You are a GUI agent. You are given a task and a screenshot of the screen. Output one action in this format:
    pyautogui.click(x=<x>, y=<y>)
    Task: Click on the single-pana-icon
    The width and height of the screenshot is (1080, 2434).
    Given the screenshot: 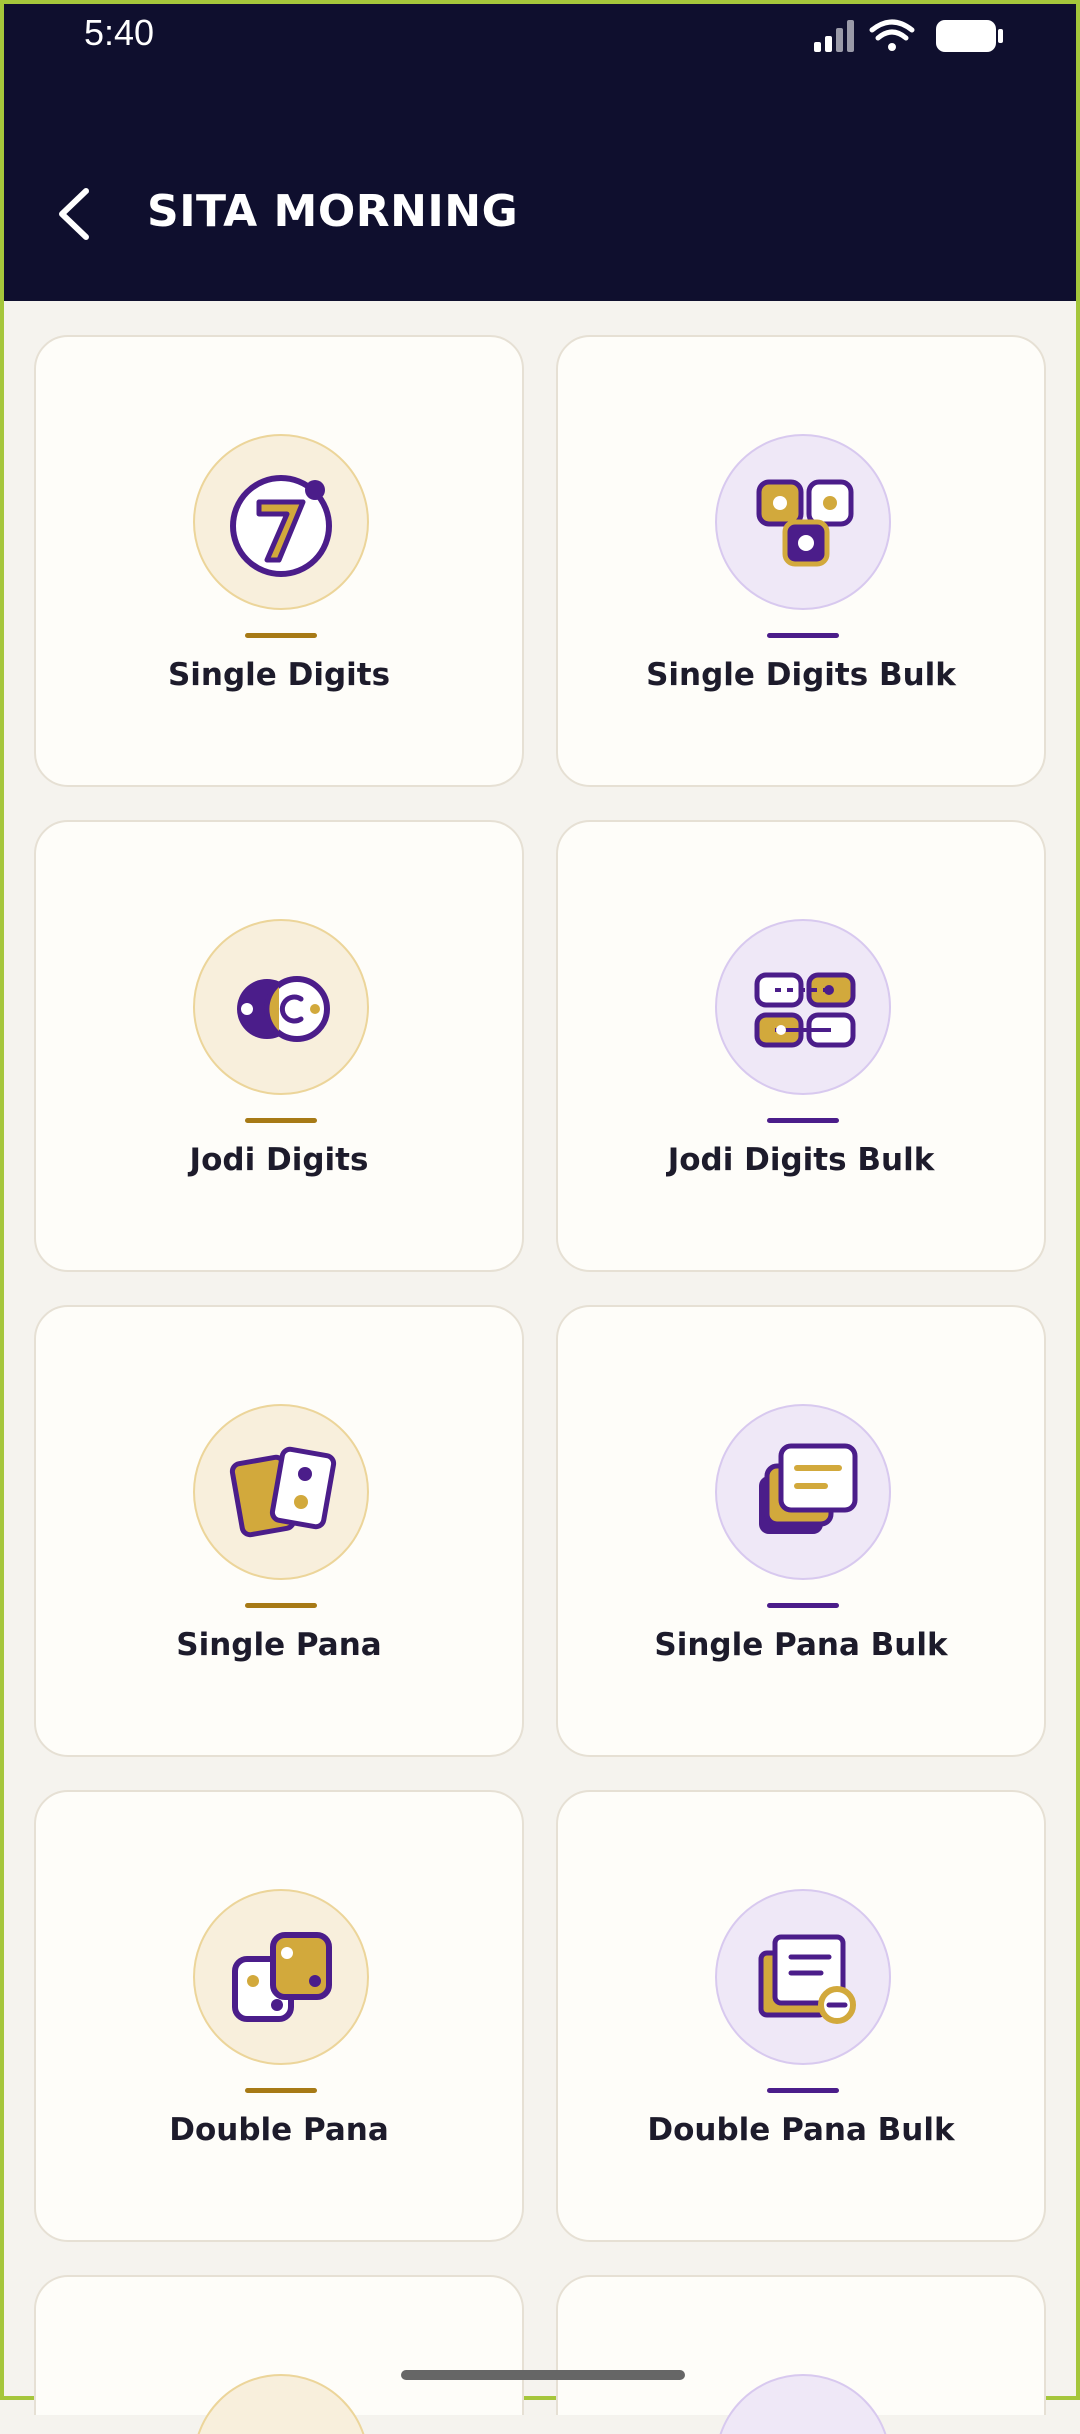 What is the action you would take?
    pyautogui.click(x=283, y=1492)
    